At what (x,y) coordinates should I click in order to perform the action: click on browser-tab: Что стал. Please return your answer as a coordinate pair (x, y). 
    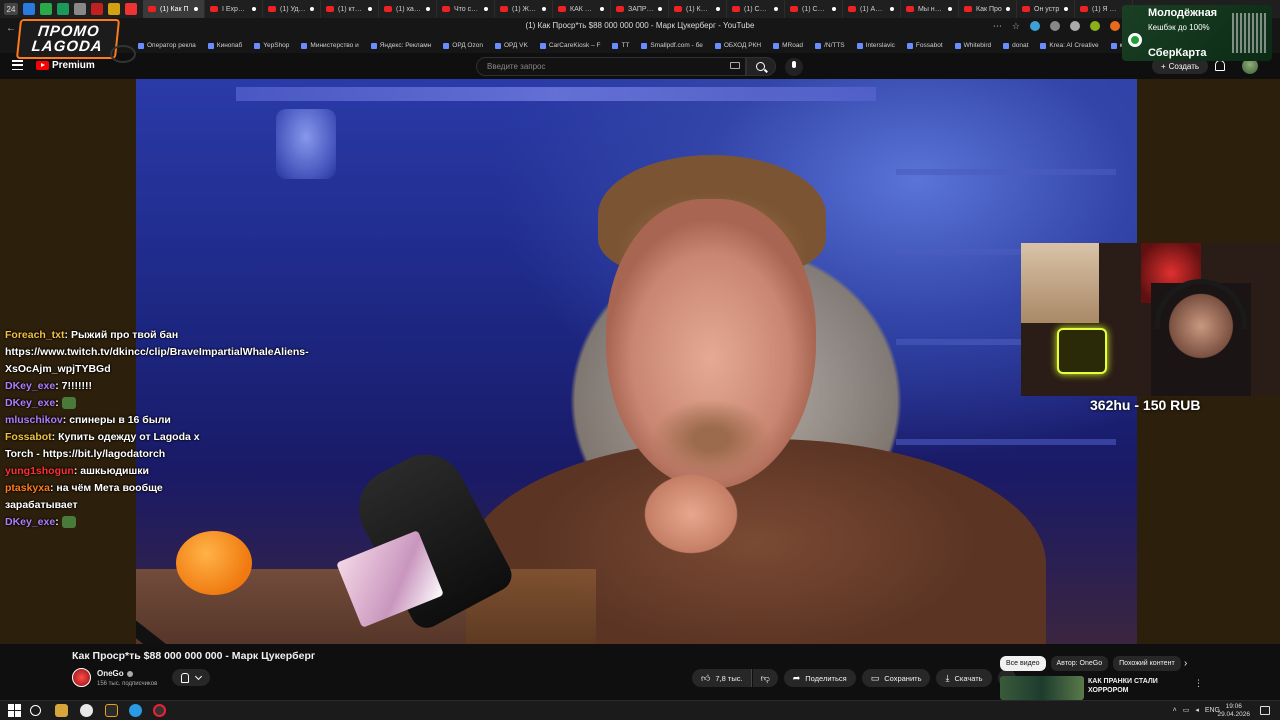
    Looking at the image, I should click on (466, 9).